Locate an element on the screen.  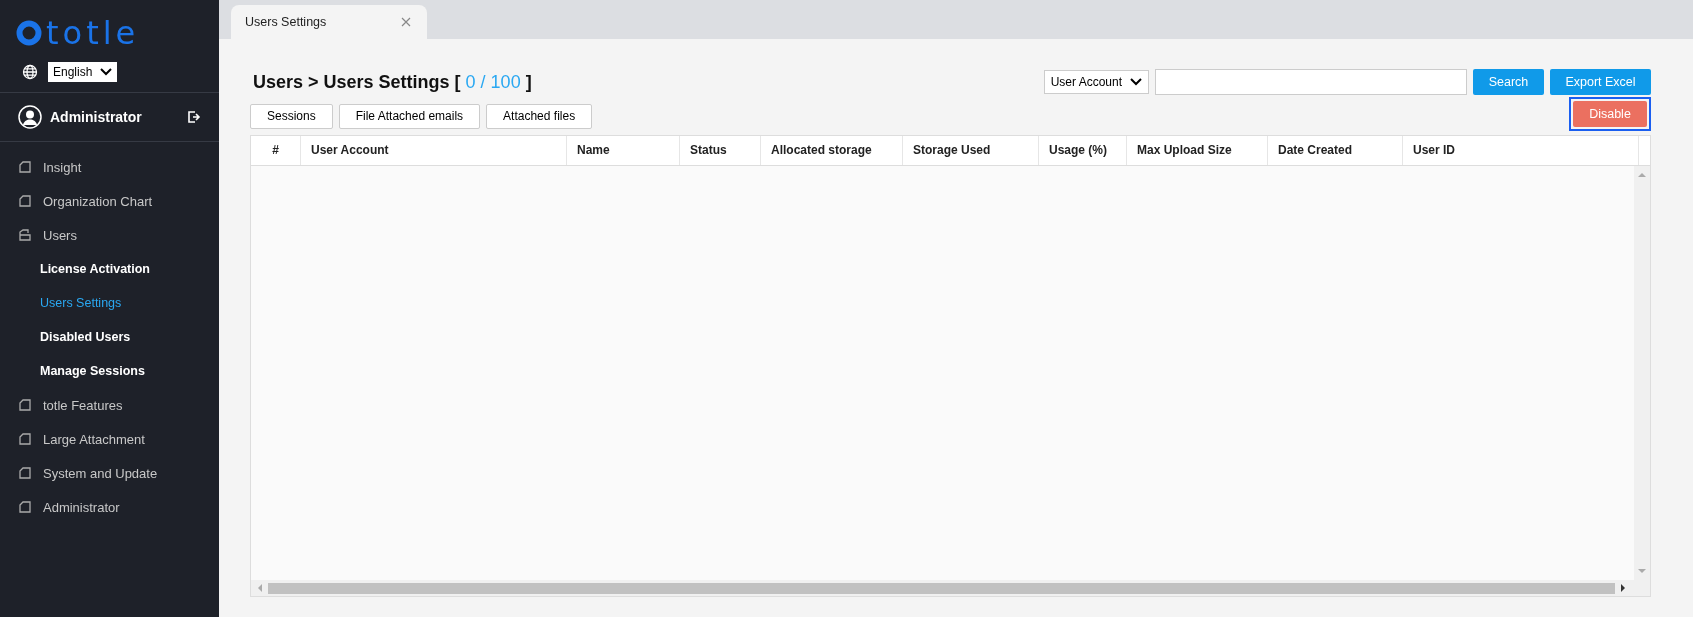
filter-select: User Account is located at coordinates (1096, 82).